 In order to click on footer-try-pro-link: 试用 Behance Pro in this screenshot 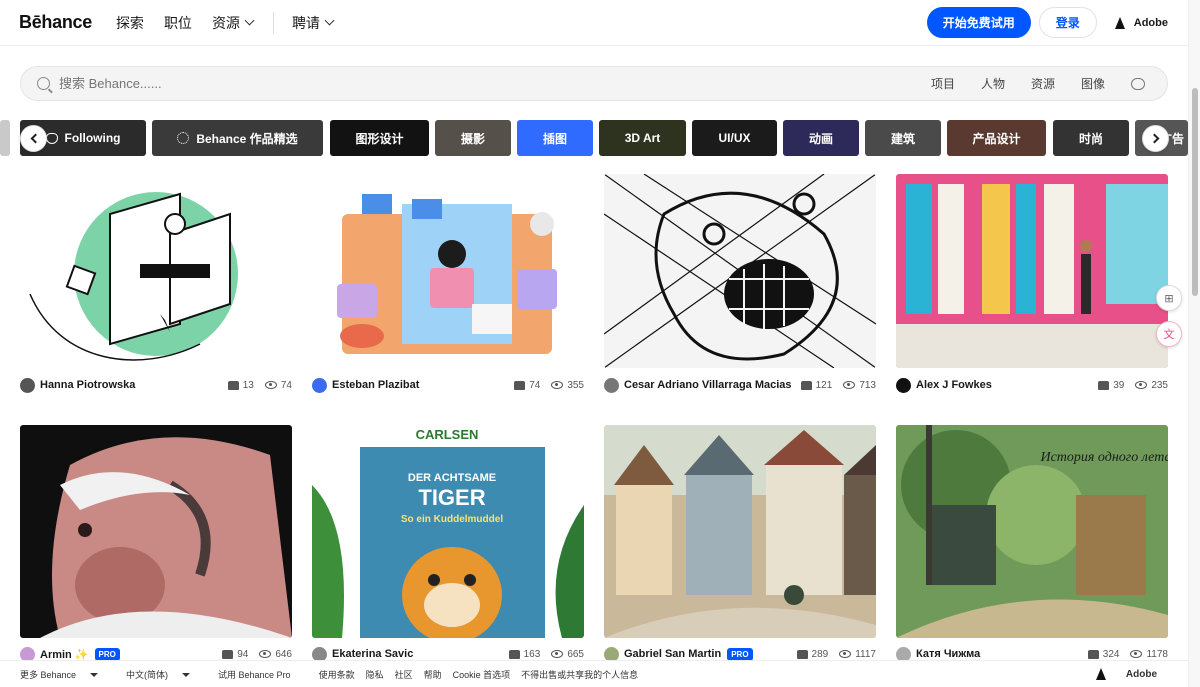, I will do `click(254, 674)`.